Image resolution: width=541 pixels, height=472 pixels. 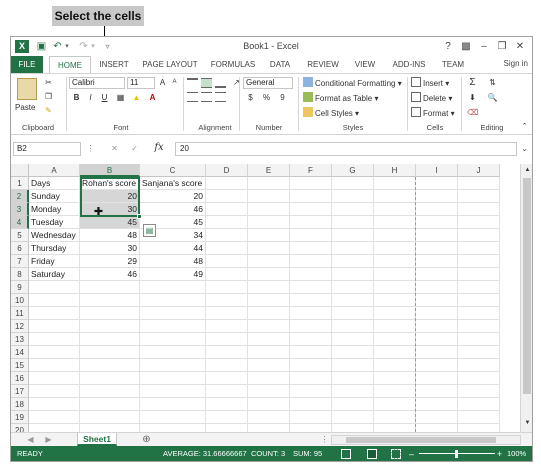 I want to click on row-header-19: 19, so click(x=20, y=417).